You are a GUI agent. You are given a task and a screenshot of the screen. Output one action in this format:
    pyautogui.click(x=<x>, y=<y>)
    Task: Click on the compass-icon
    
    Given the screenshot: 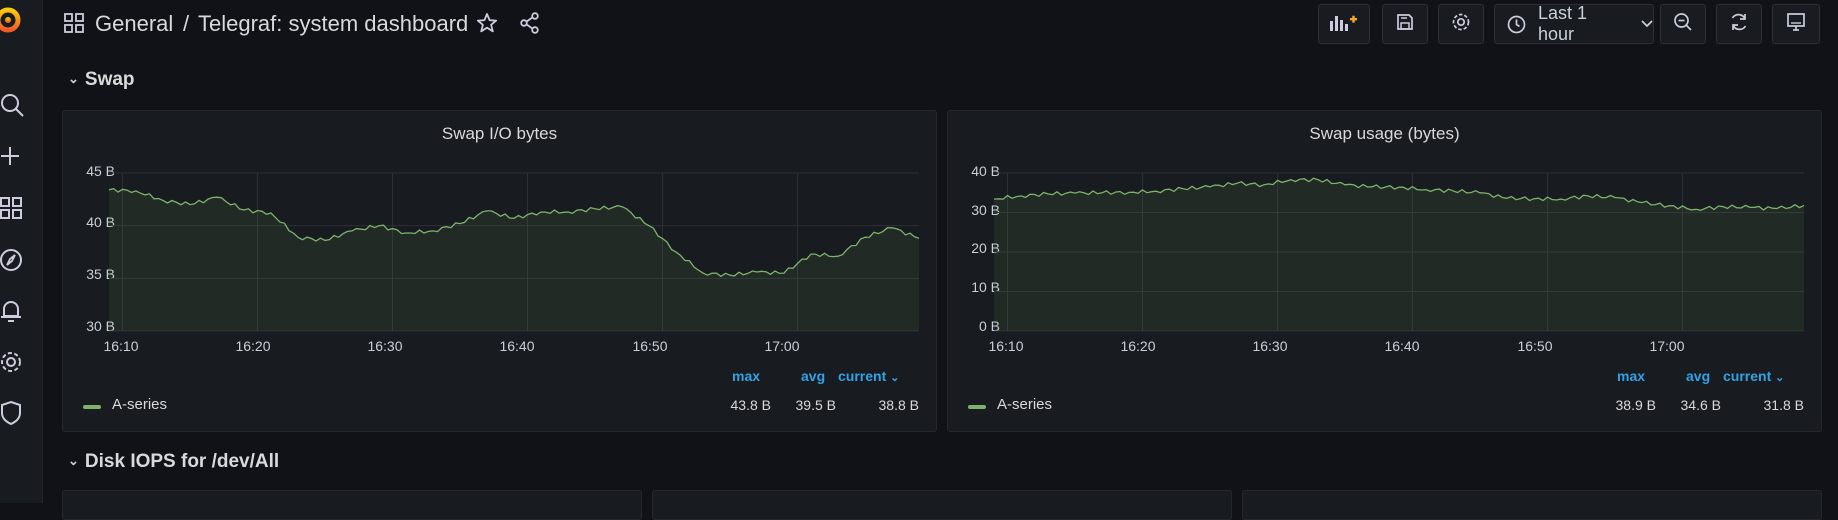 What is the action you would take?
    pyautogui.click(x=21, y=260)
    